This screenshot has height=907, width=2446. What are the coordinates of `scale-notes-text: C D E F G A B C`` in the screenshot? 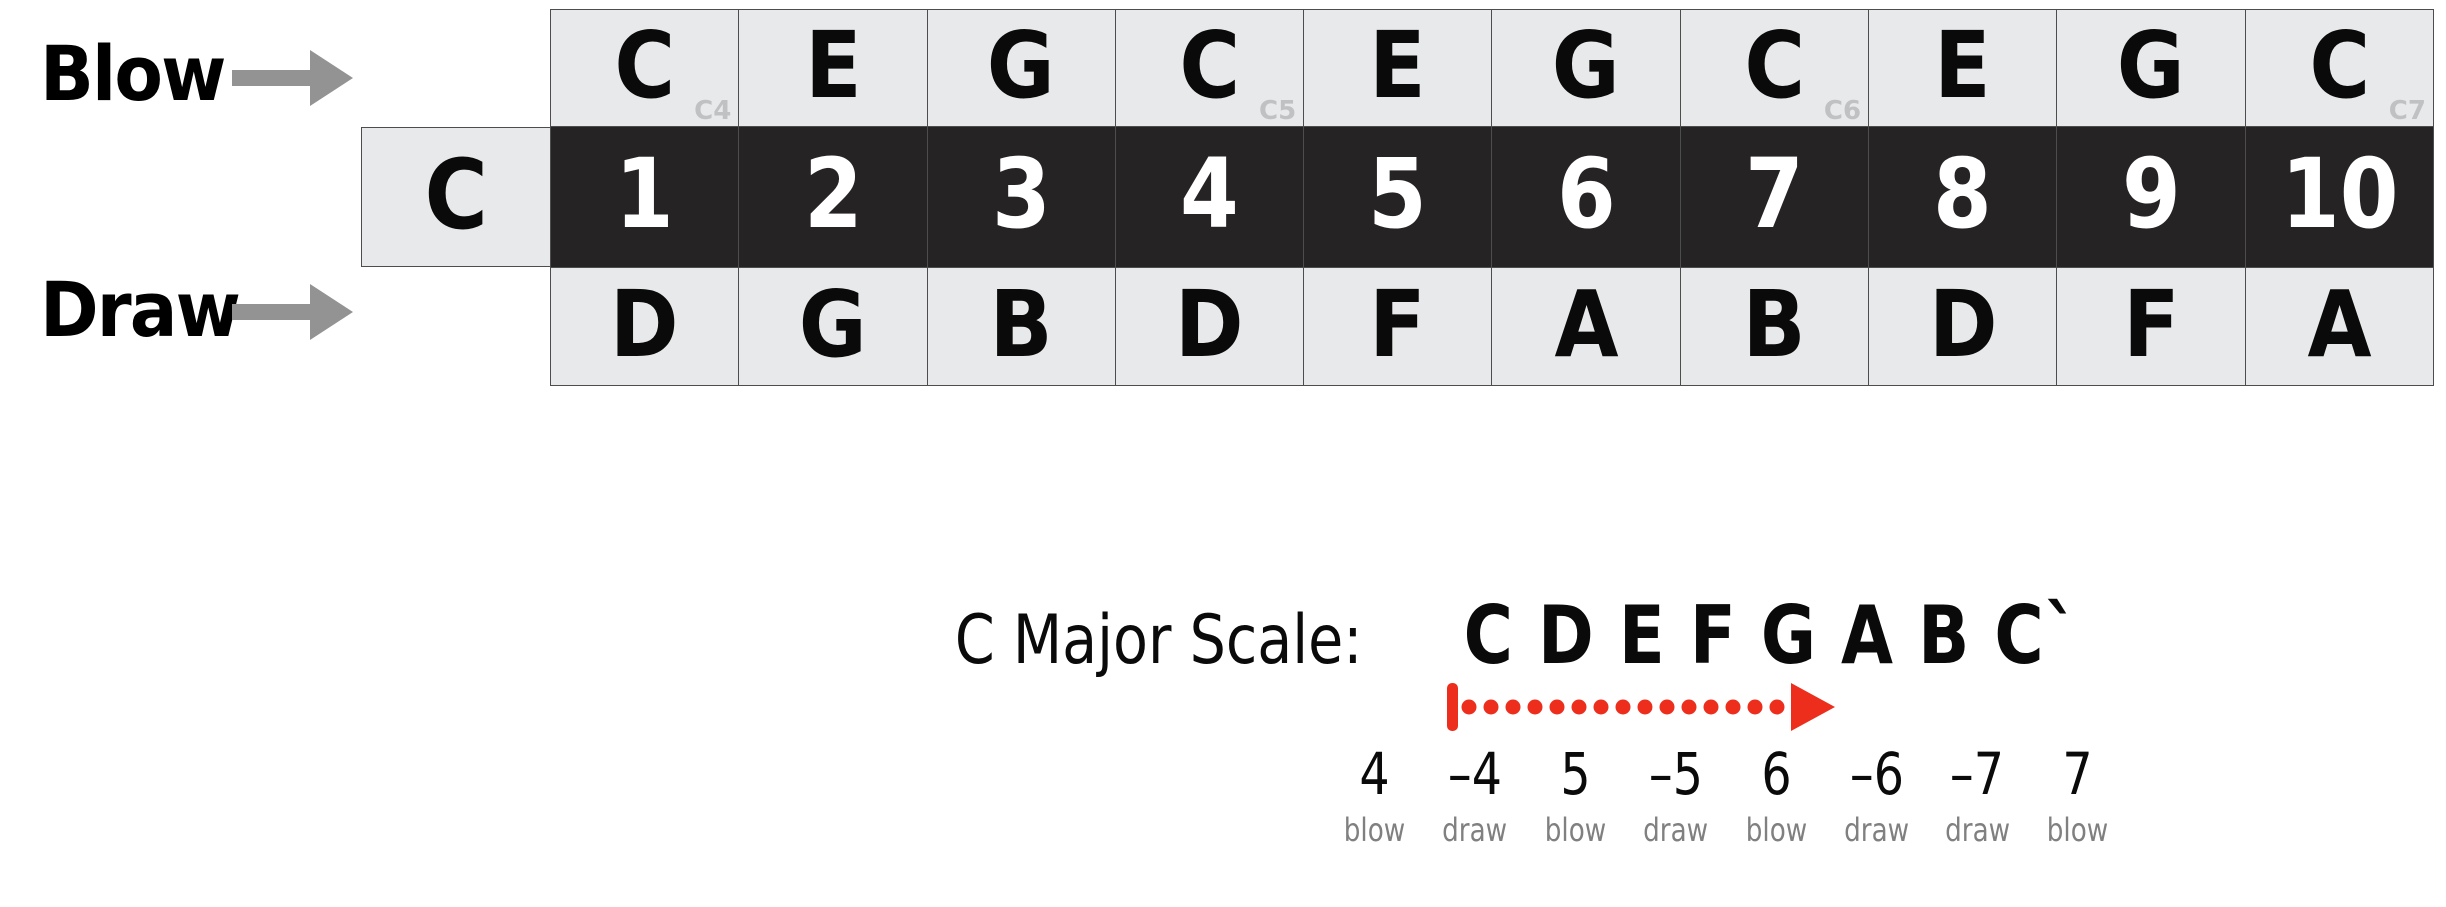 It's located at (1771, 635).